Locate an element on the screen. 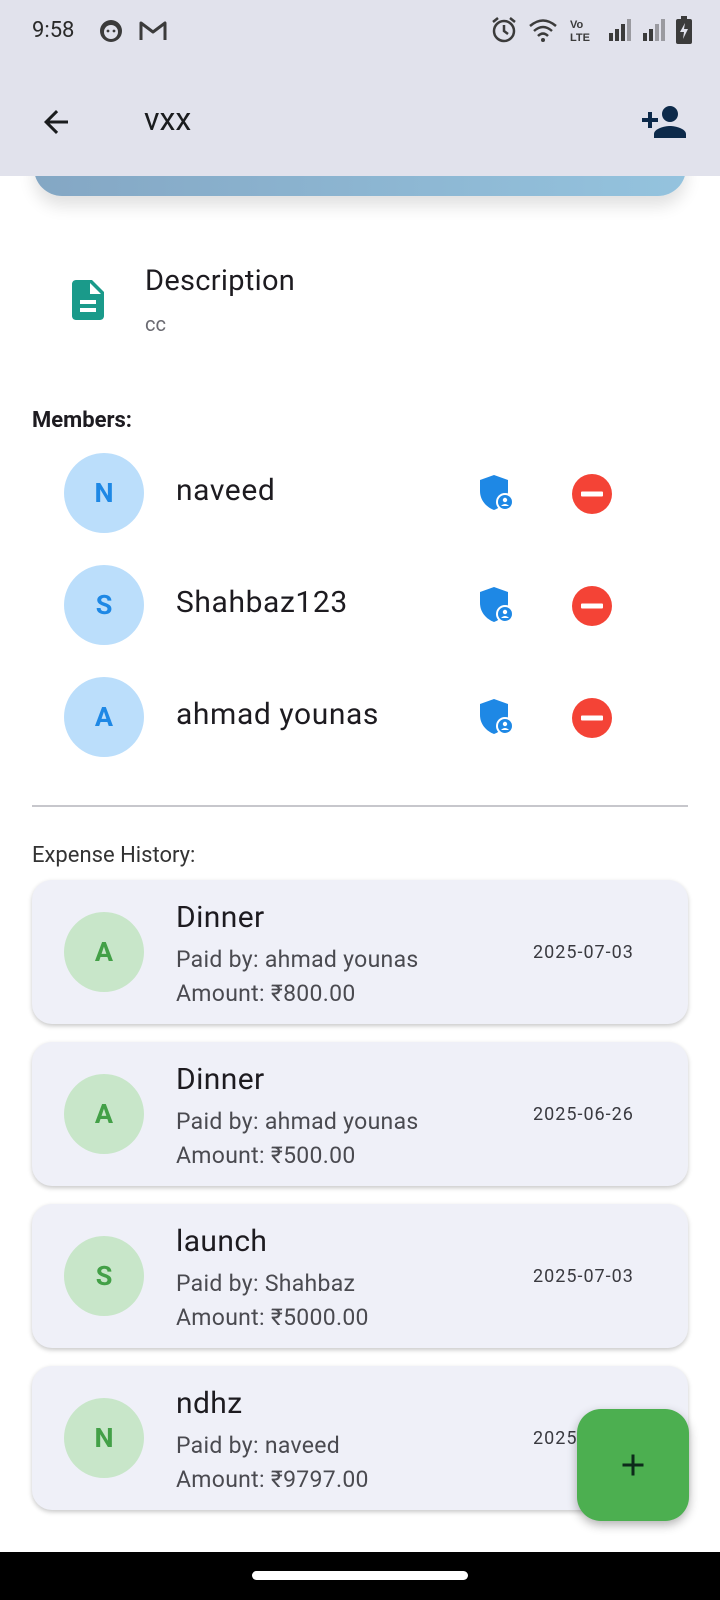 The height and width of the screenshot is (1600, 720). expense-history-label: Expense History: is located at coordinates (114, 855).